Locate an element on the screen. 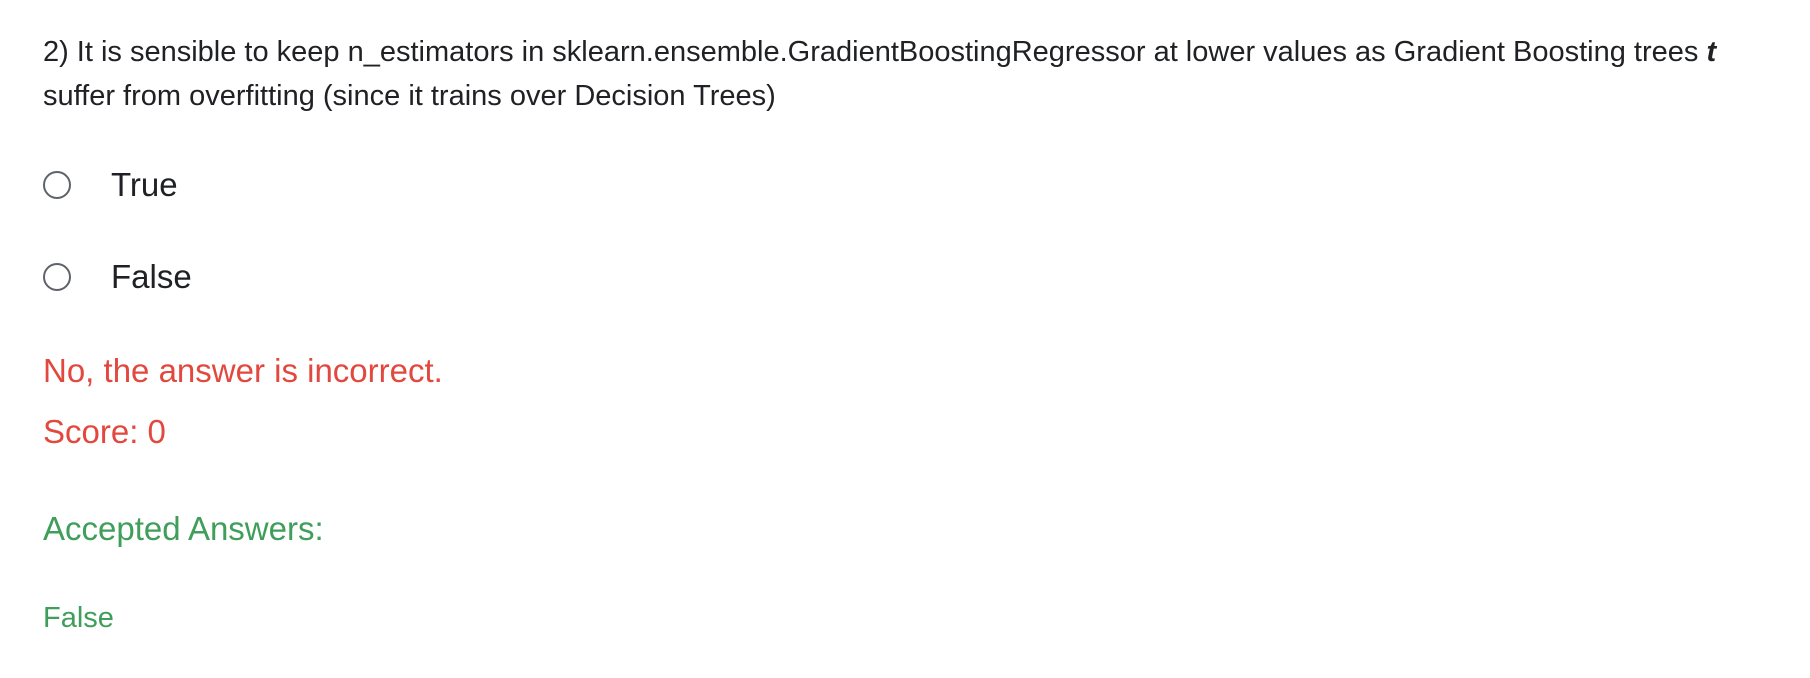 This screenshot has height=678, width=1810. accepted-answers-title: Accepted Answers: is located at coordinates (183, 528).